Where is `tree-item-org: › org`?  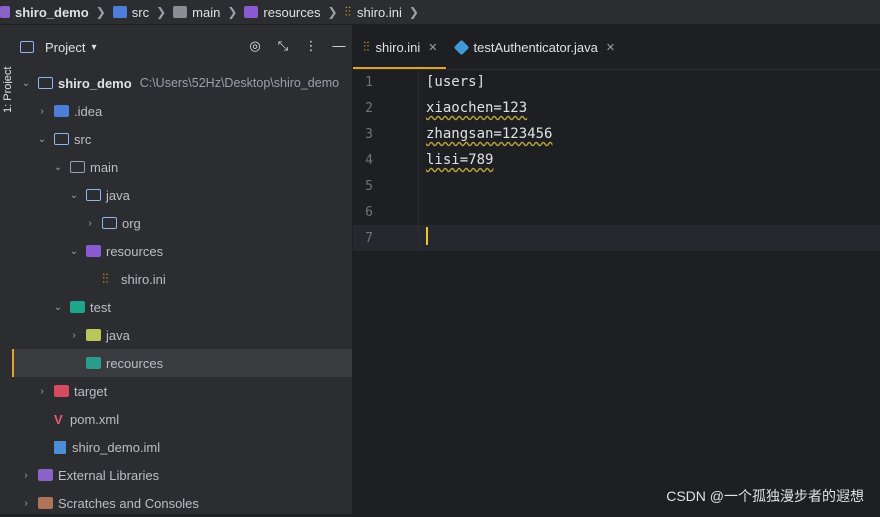 tree-item-org: › org is located at coordinates (182, 223).